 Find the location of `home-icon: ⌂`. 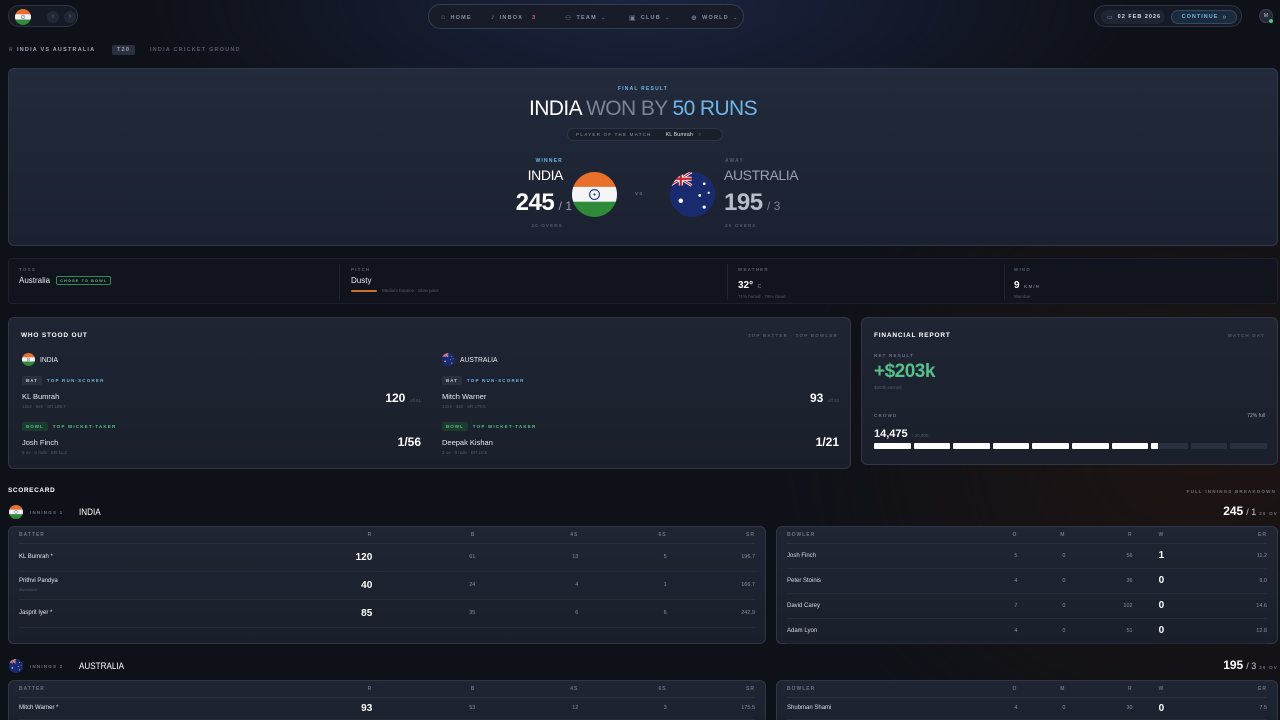

home-icon: ⌂ is located at coordinates (444, 17).